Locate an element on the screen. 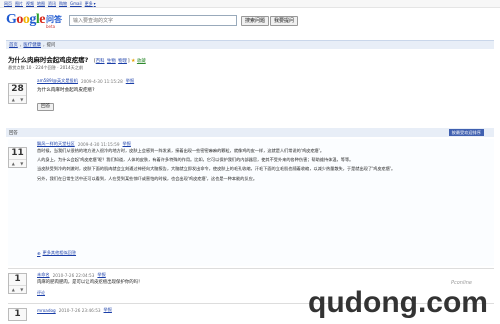 The height and width of the screenshot is (324, 500). header: Google 问答 beta 搜索问题 我要提问 is located at coordinates (251, 22).